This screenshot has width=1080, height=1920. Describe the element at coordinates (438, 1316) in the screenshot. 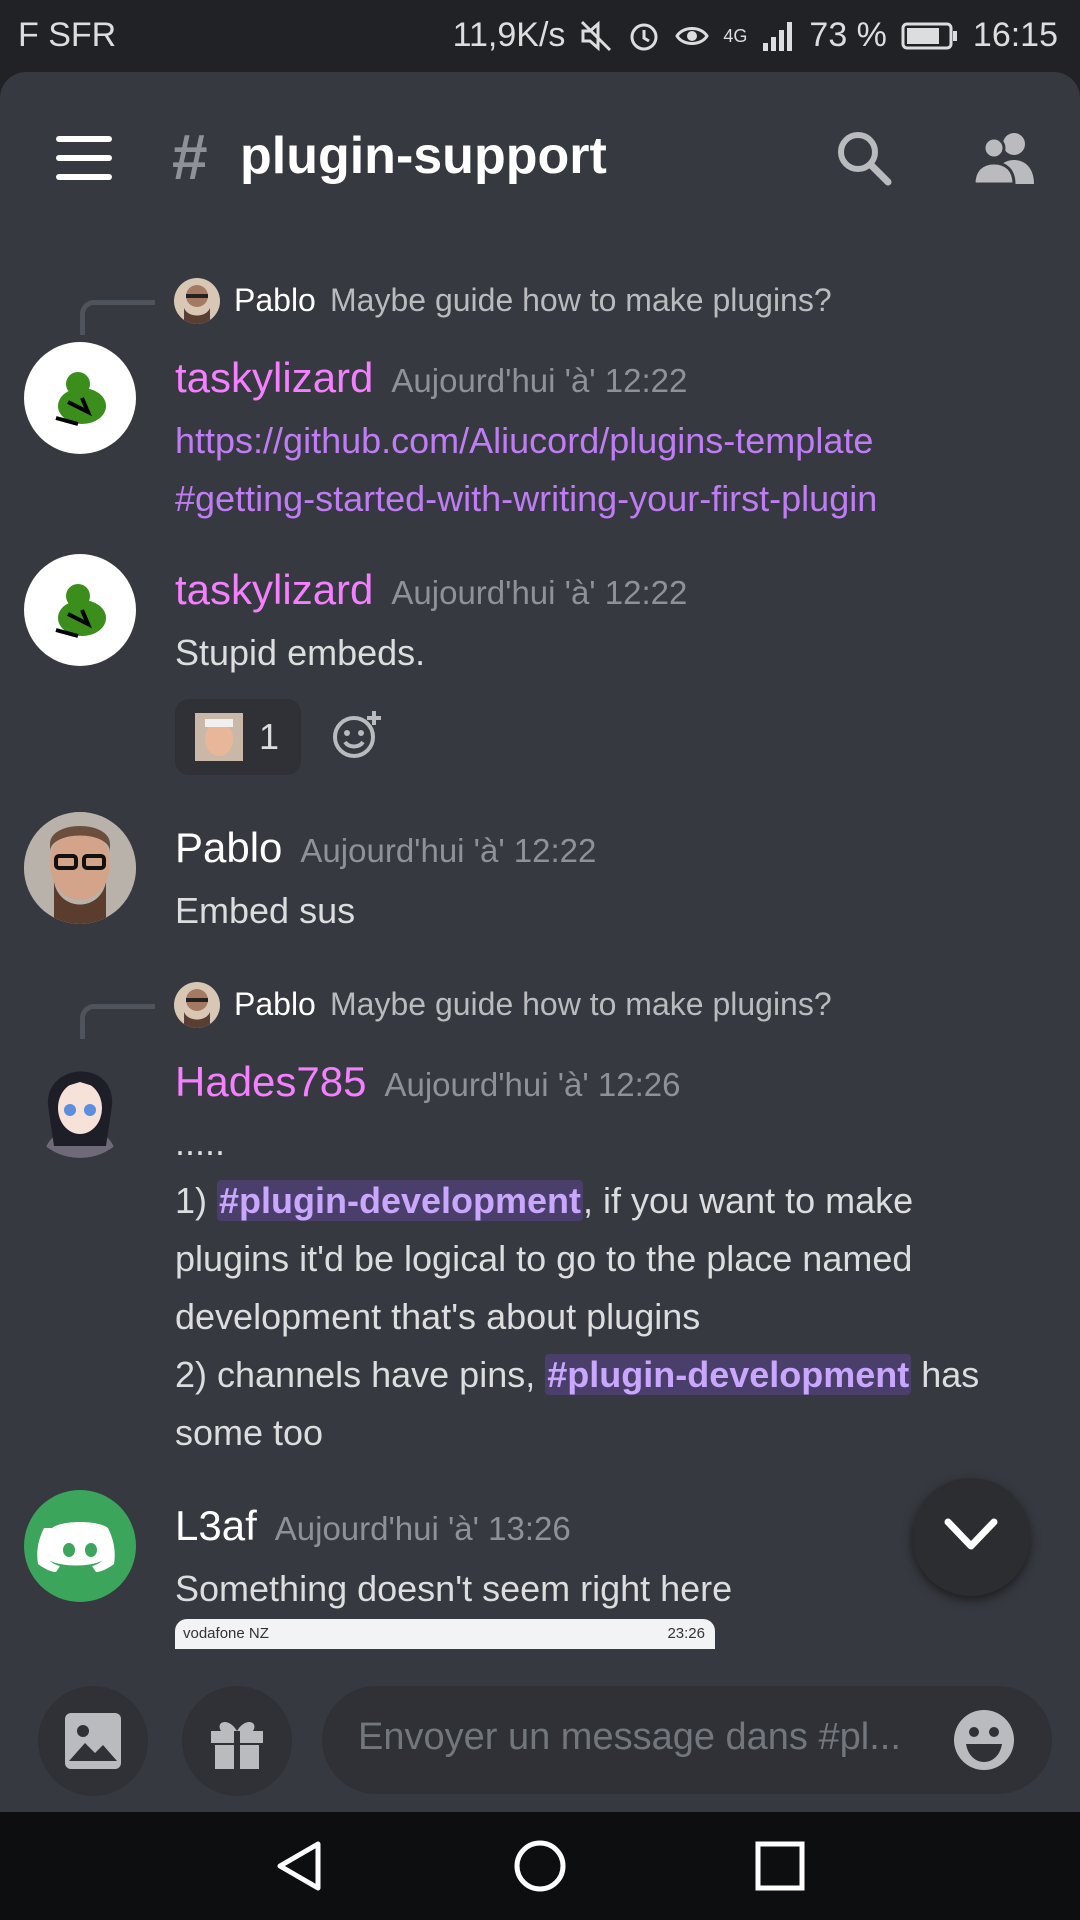

I see `message-line: development that's about plugins` at that location.